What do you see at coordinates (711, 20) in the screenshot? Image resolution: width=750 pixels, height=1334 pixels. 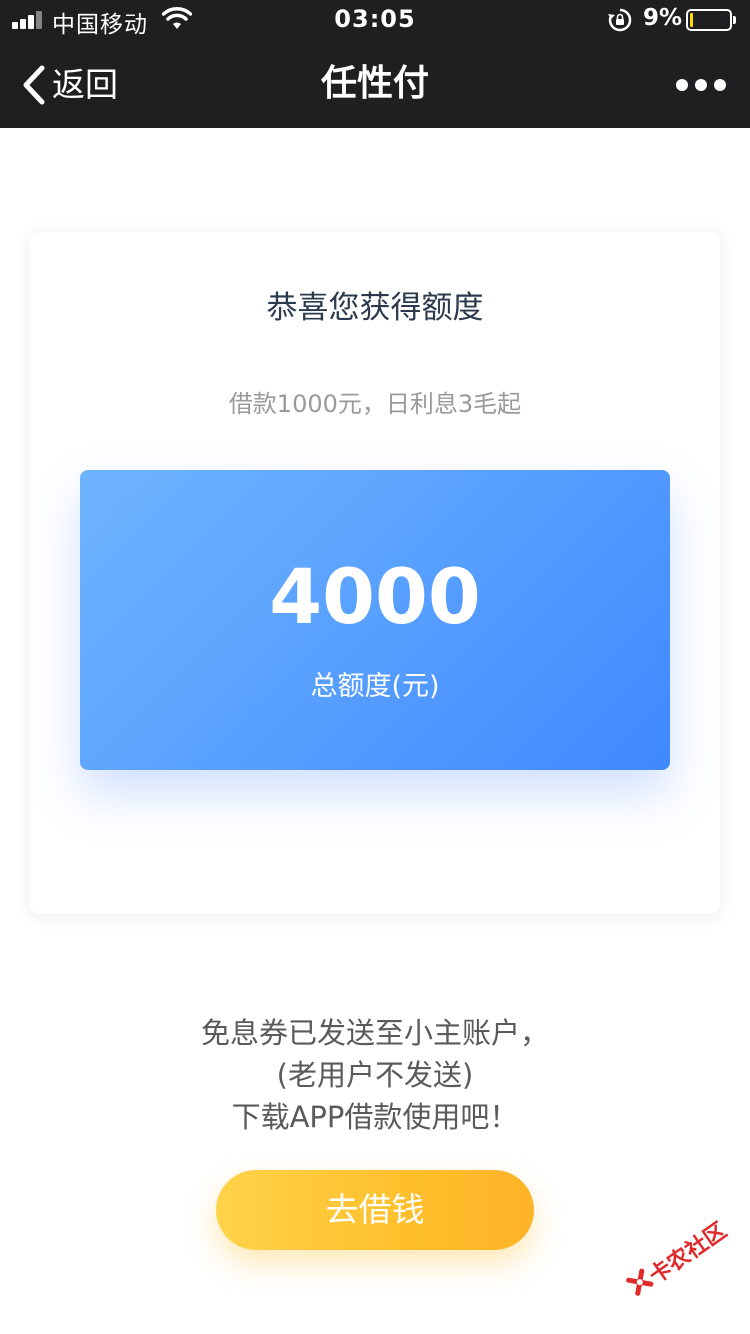 I see `battery-icon` at bounding box center [711, 20].